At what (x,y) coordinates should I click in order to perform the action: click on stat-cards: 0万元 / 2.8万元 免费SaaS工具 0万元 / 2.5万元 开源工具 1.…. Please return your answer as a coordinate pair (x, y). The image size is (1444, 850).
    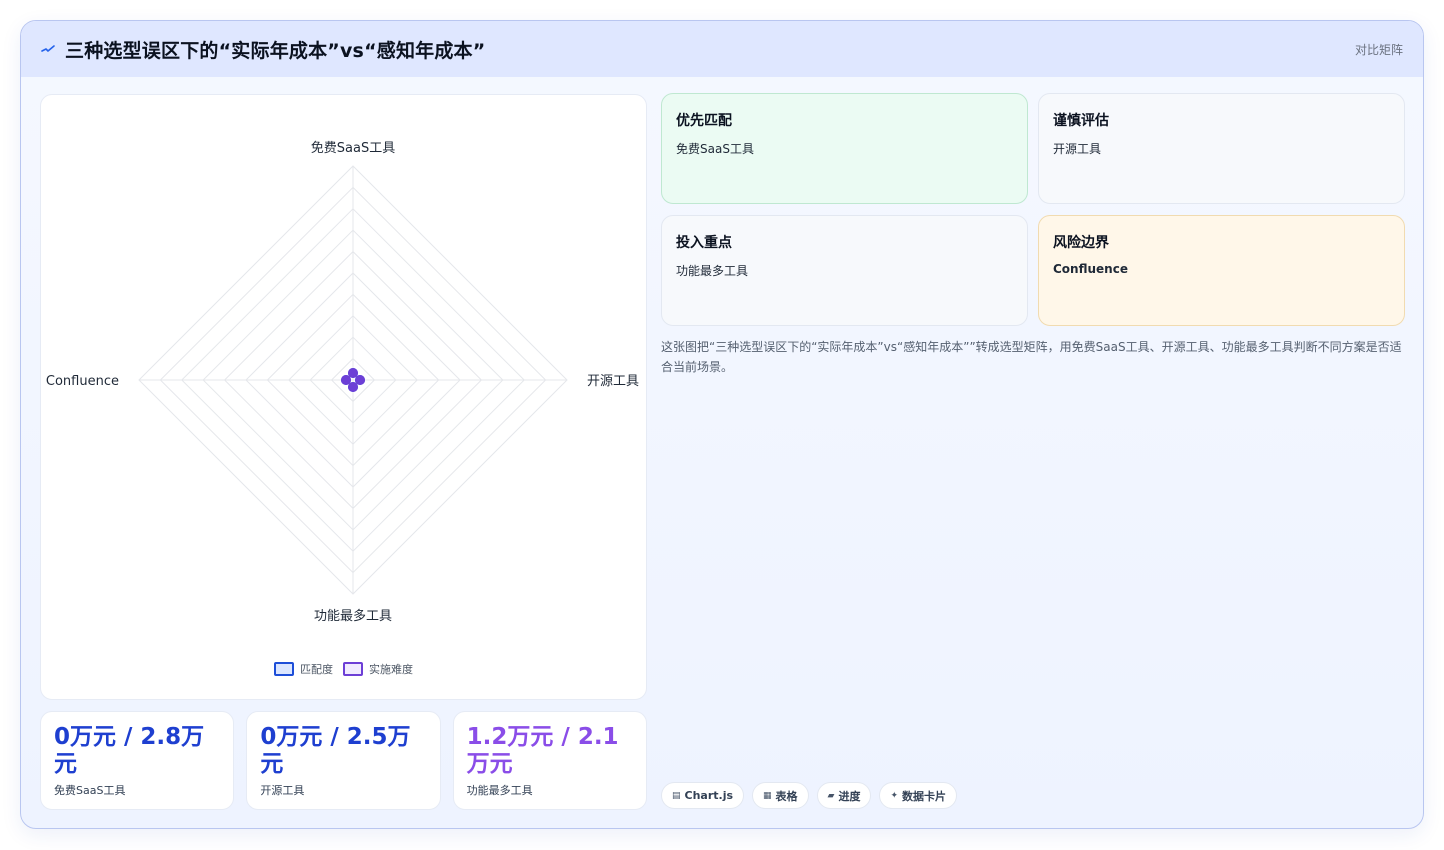
    Looking at the image, I should click on (343, 760).